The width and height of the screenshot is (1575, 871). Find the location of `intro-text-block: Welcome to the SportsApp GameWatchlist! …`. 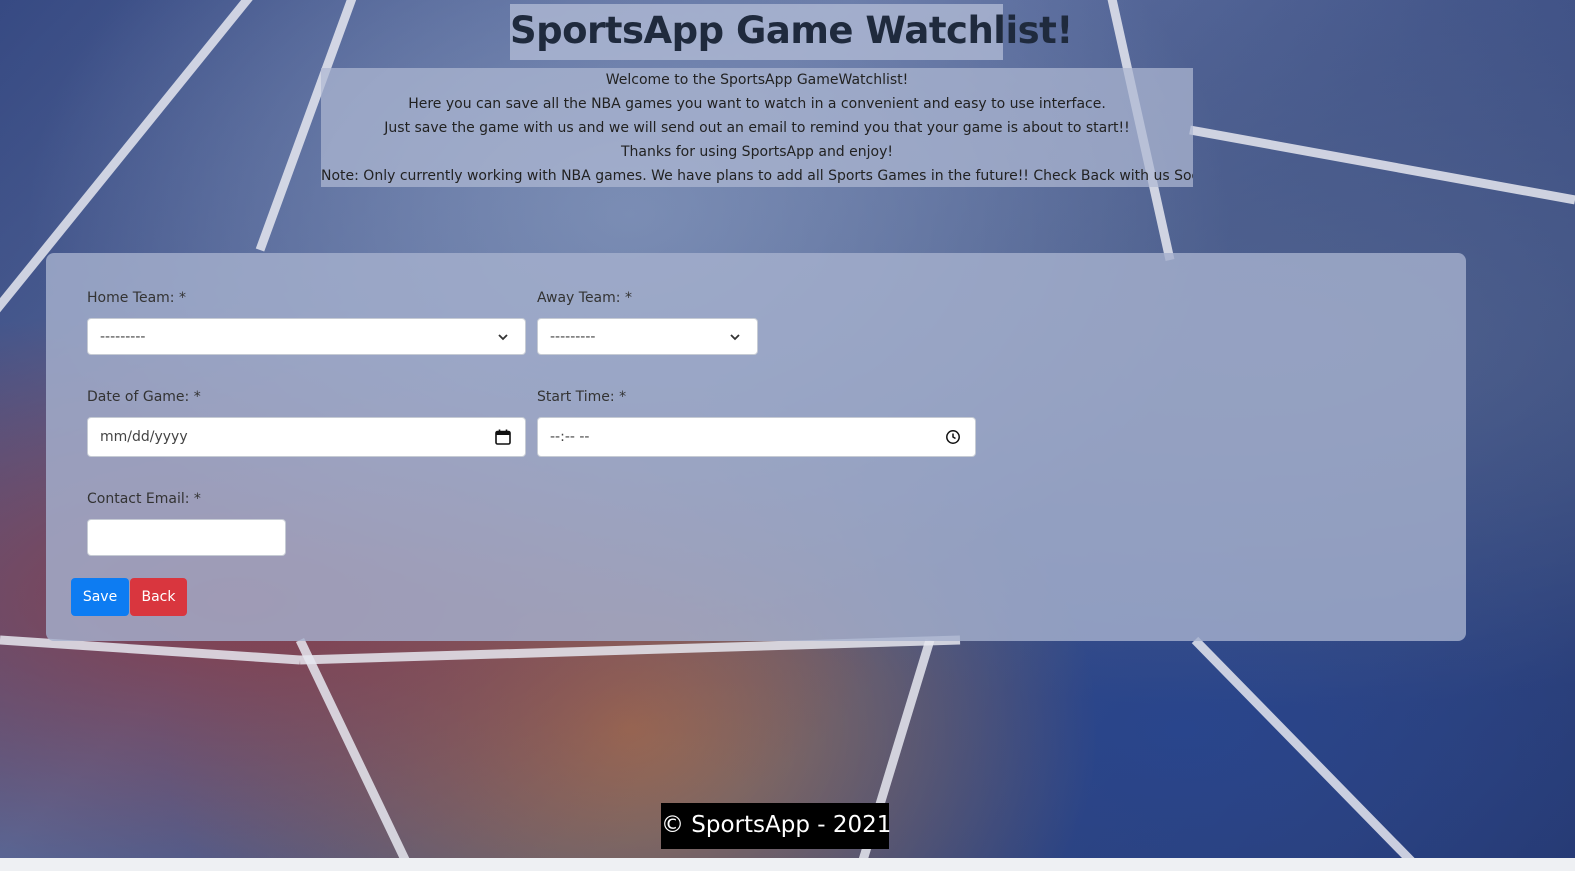

intro-text-block: Welcome to the SportsApp GameWatchlist! … is located at coordinates (757, 127).